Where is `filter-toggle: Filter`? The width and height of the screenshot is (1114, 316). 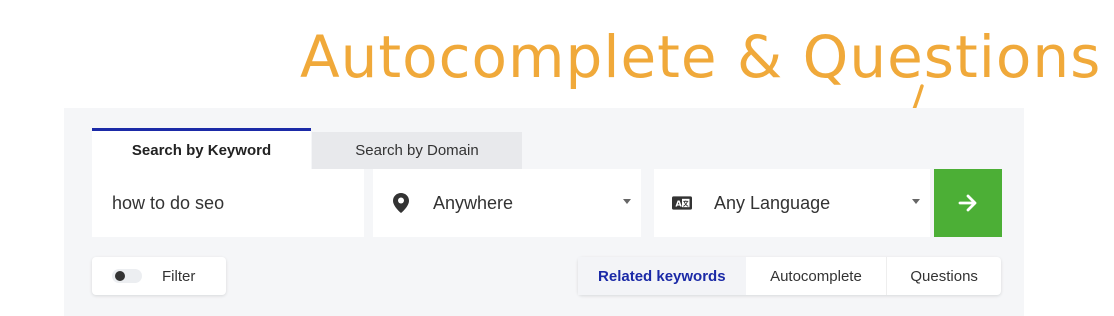 filter-toggle: Filter is located at coordinates (159, 276).